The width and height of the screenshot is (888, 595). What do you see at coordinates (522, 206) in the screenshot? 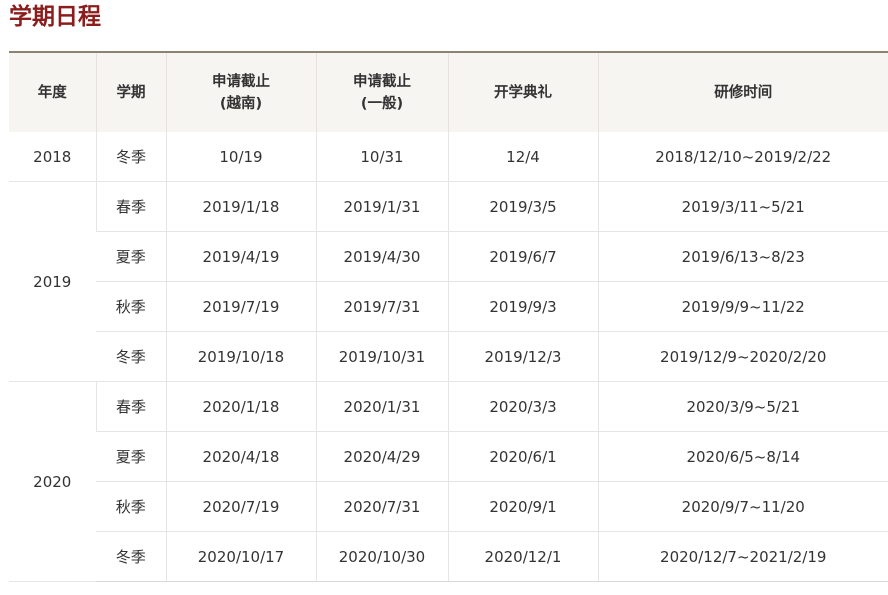
I see `opening-cell: 2019/3/5` at bounding box center [522, 206].